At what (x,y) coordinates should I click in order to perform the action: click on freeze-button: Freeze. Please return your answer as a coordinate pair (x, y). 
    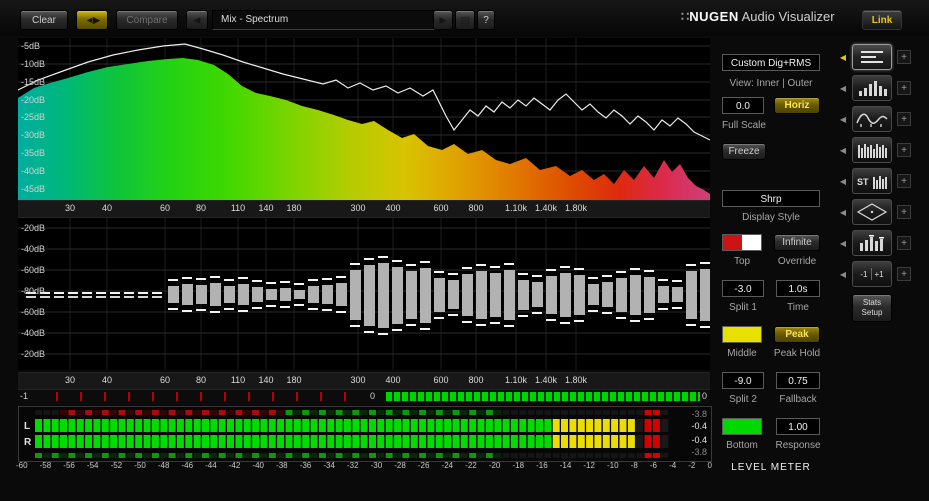
    Looking at the image, I should click on (744, 151).